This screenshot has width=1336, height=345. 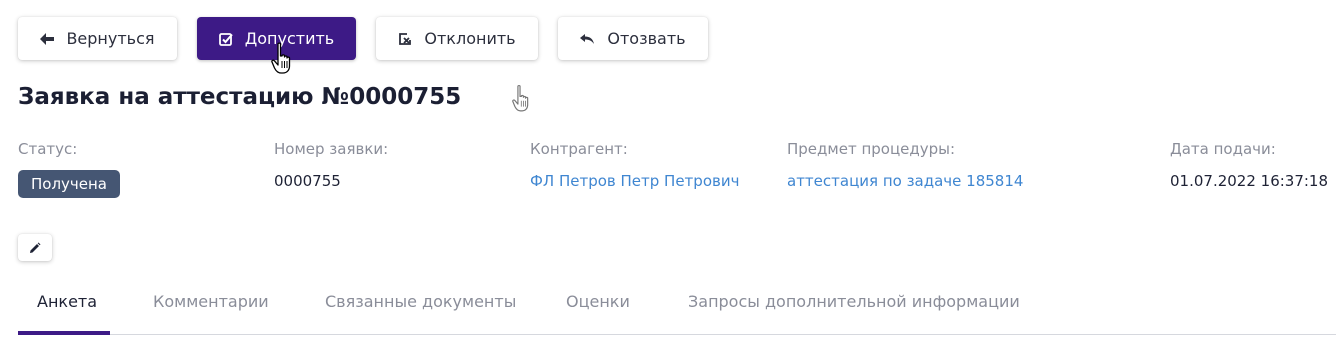 I want to click on reject-button: Отклонить, so click(x=457, y=38).